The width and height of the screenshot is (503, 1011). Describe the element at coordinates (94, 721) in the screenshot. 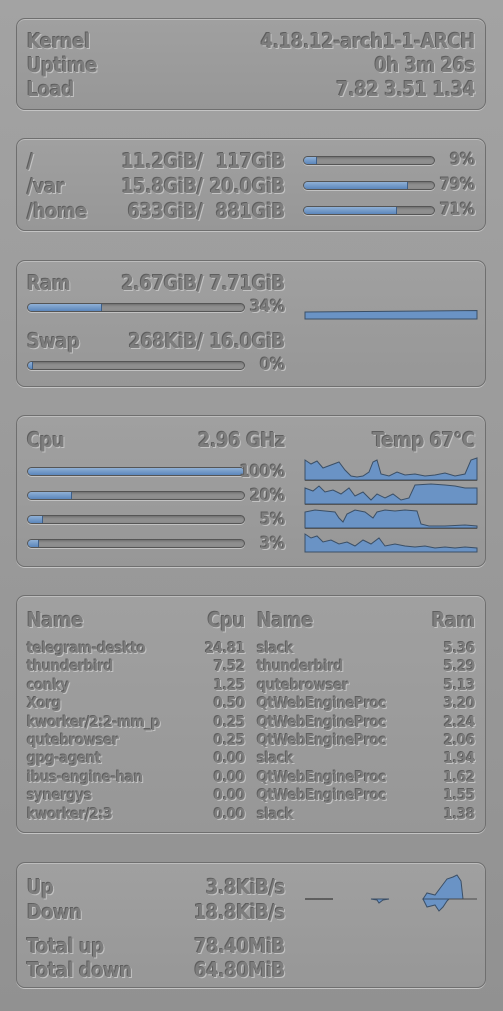

I see `cpu-process-name: kworker/2:2-mm_p` at that location.